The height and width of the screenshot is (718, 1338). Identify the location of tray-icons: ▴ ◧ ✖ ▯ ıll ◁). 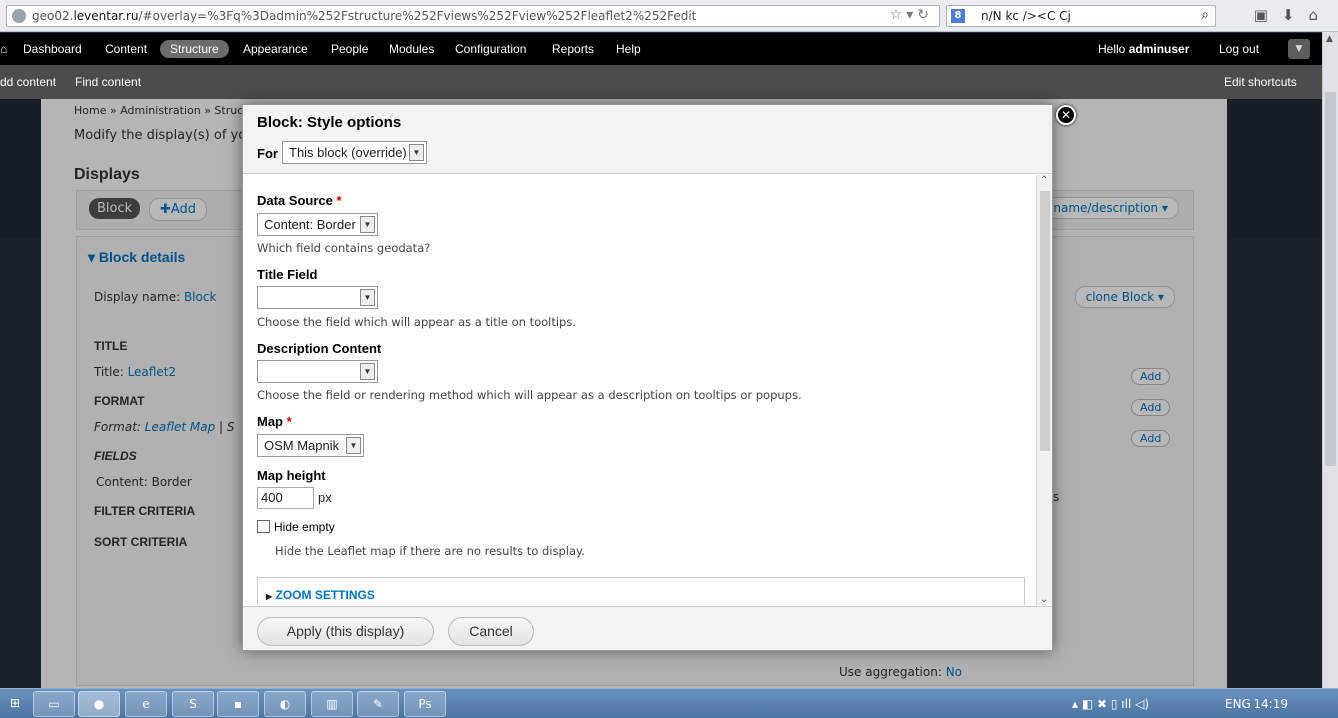
(1110, 704).